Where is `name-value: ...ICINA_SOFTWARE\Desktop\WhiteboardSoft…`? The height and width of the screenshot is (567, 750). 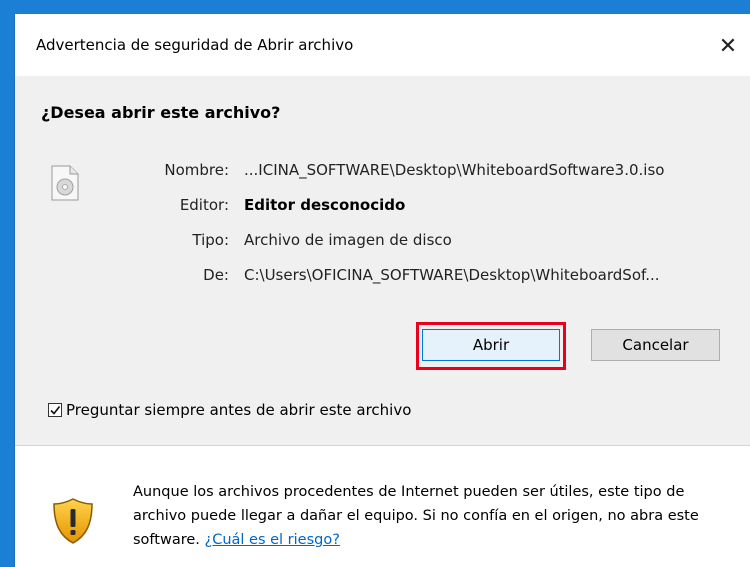
name-value: ...ICINA_SOFTWARE\Desktop\WhiteboardSoft… is located at coordinates (454, 170).